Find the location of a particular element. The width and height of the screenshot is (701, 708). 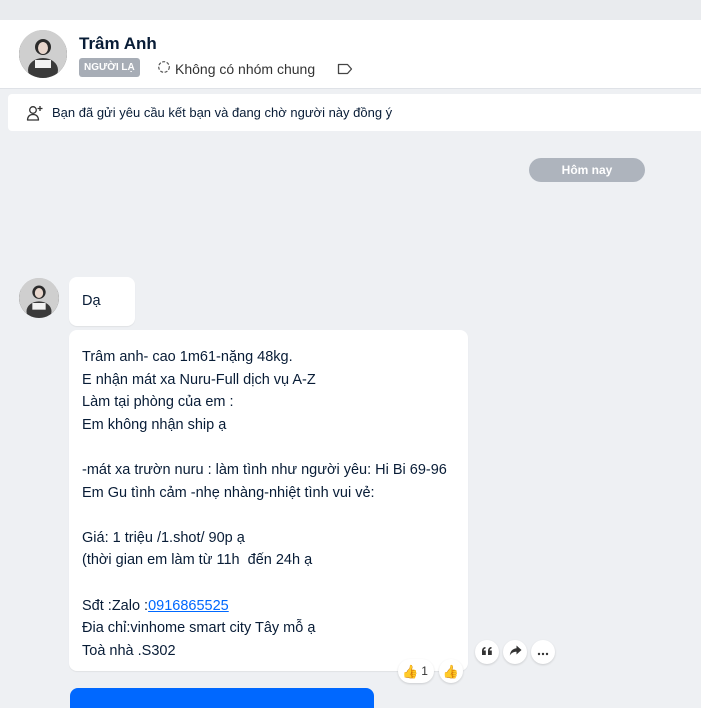

next-message-bubble is located at coordinates (222, 698).